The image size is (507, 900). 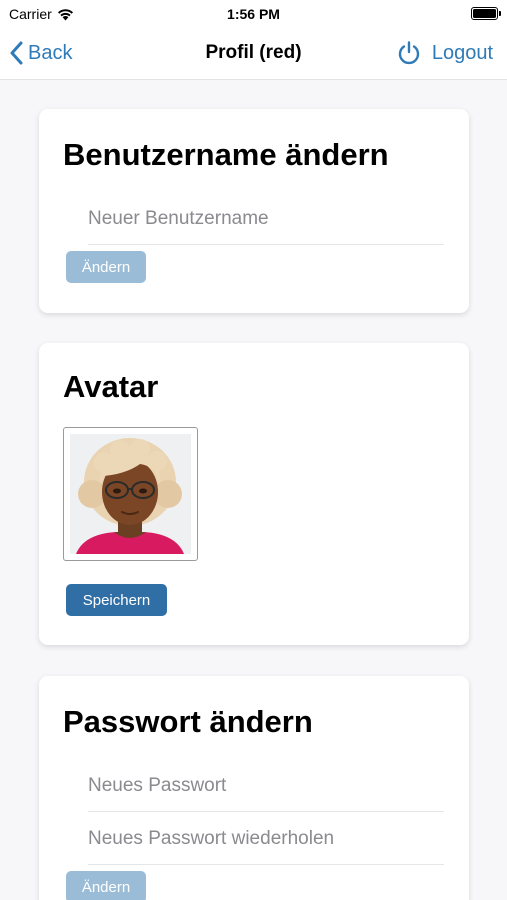 I want to click on repeat-password-field-row, so click(x=266, y=839).